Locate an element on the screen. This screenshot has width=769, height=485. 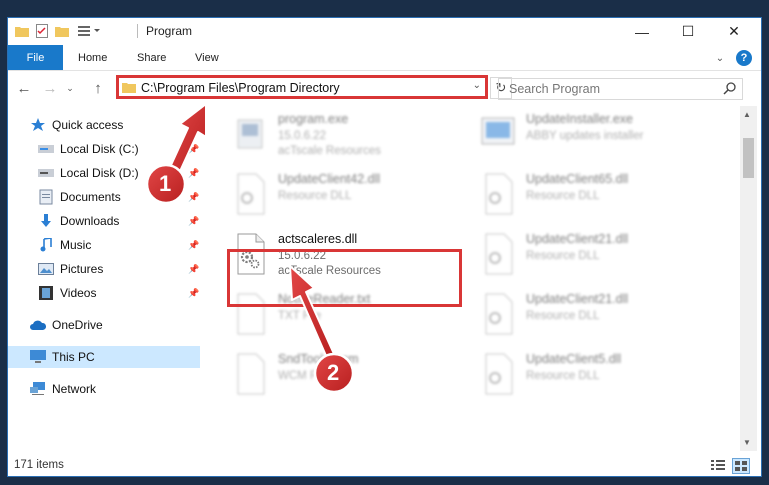
file-detail: 15.0.6.22 is located at coordinates (302, 136).